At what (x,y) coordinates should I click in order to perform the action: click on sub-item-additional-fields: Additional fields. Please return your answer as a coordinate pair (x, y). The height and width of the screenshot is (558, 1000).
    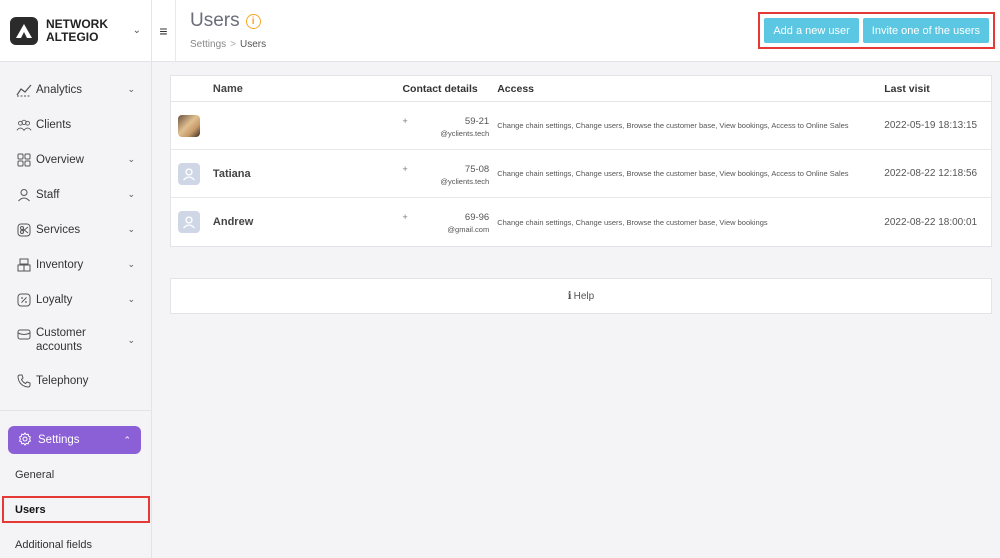
    Looking at the image, I should click on (76, 542).